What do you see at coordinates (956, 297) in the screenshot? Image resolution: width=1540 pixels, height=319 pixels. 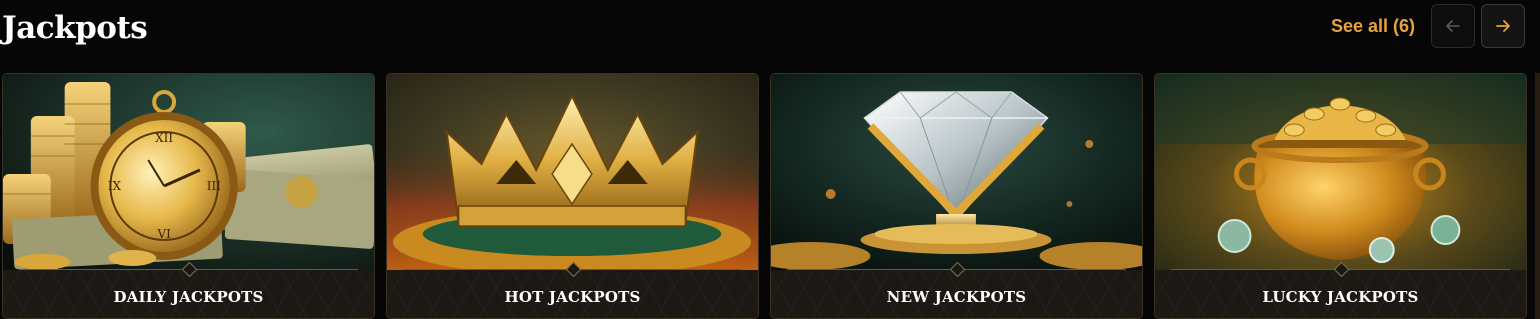 I see `card-label: NEW JACKPOTS` at bounding box center [956, 297].